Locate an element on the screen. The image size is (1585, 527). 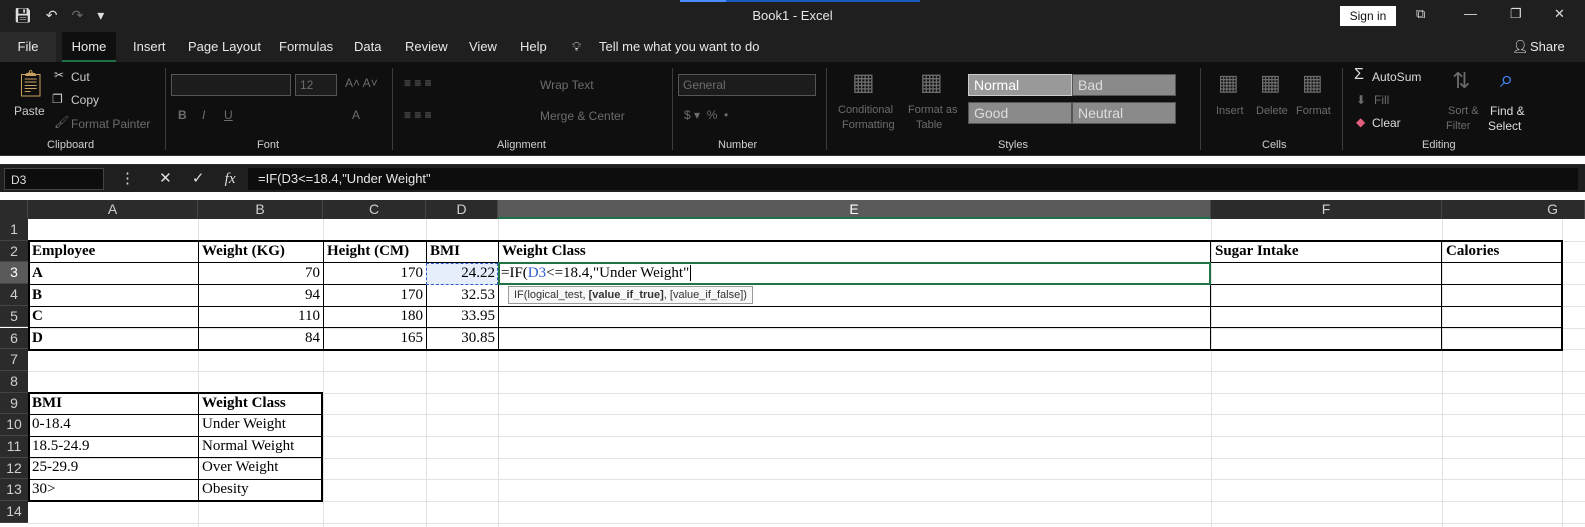
font-size-box: 12 is located at coordinates (316, 85).